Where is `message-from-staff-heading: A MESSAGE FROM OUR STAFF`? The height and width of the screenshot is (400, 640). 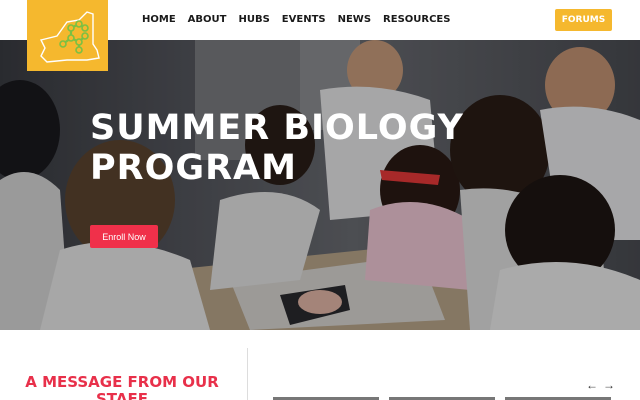 message-from-staff-heading: A MESSAGE FROM OUR STAFF is located at coordinates (122, 386).